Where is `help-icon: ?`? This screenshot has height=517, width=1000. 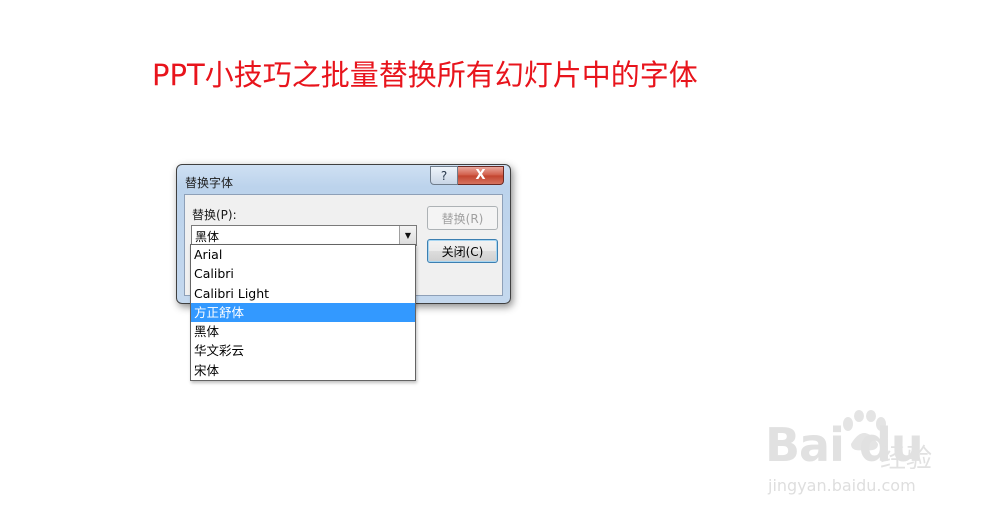 help-icon: ? is located at coordinates (444, 175).